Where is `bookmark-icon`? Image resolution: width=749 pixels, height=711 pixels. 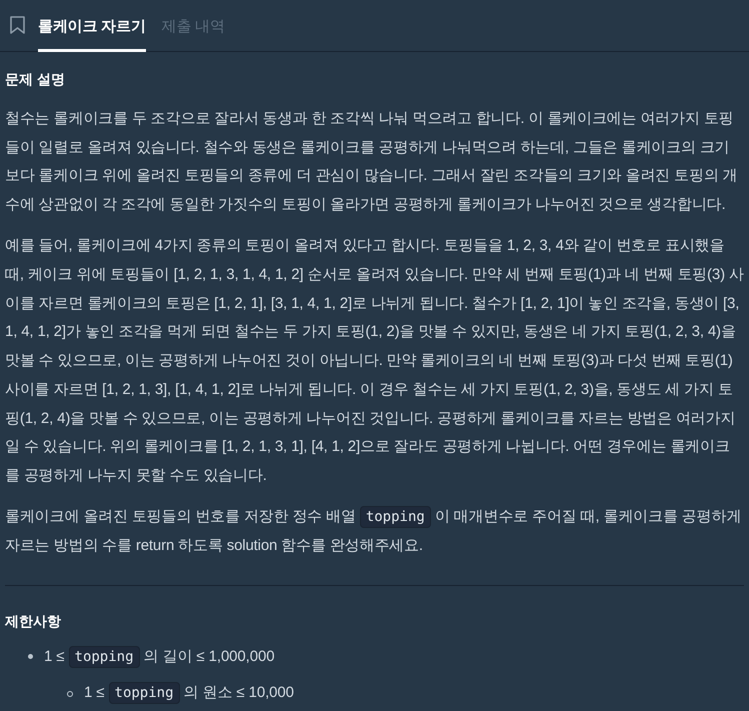 bookmark-icon is located at coordinates (17, 25).